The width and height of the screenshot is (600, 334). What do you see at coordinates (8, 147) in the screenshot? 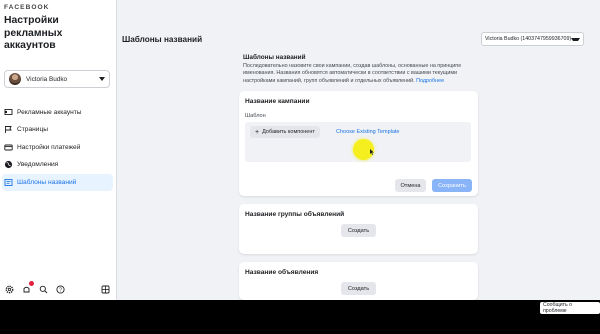
I see `payments-icon` at bounding box center [8, 147].